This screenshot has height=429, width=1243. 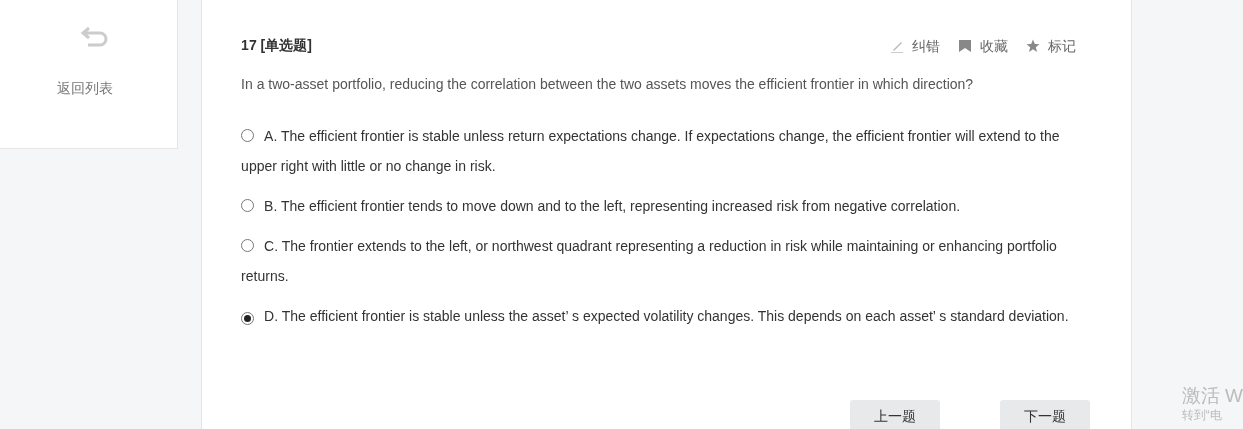 I want to click on mark-button: 标记, so click(x=1050, y=46).